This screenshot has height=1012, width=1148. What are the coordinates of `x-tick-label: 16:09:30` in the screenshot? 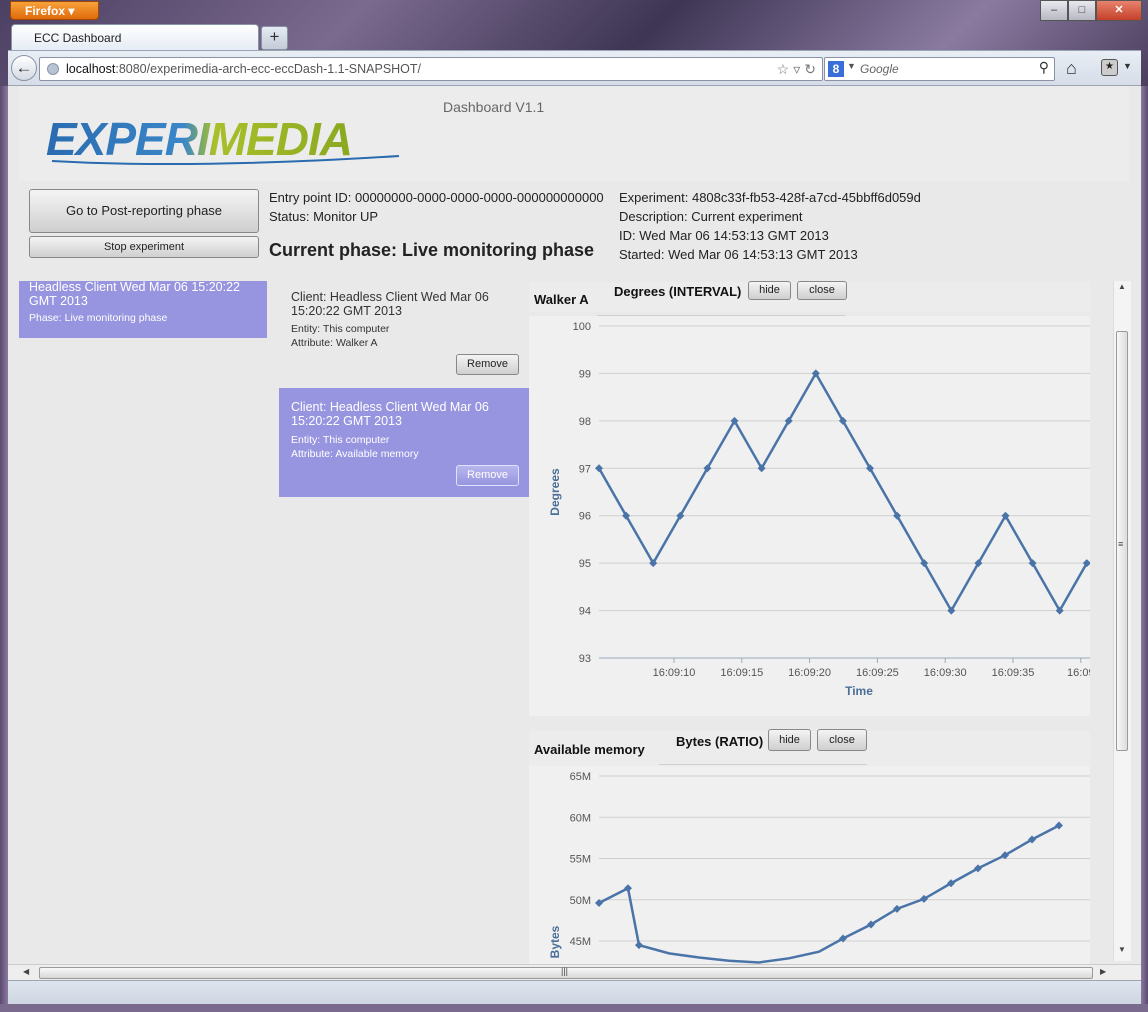 It's located at (945, 673).